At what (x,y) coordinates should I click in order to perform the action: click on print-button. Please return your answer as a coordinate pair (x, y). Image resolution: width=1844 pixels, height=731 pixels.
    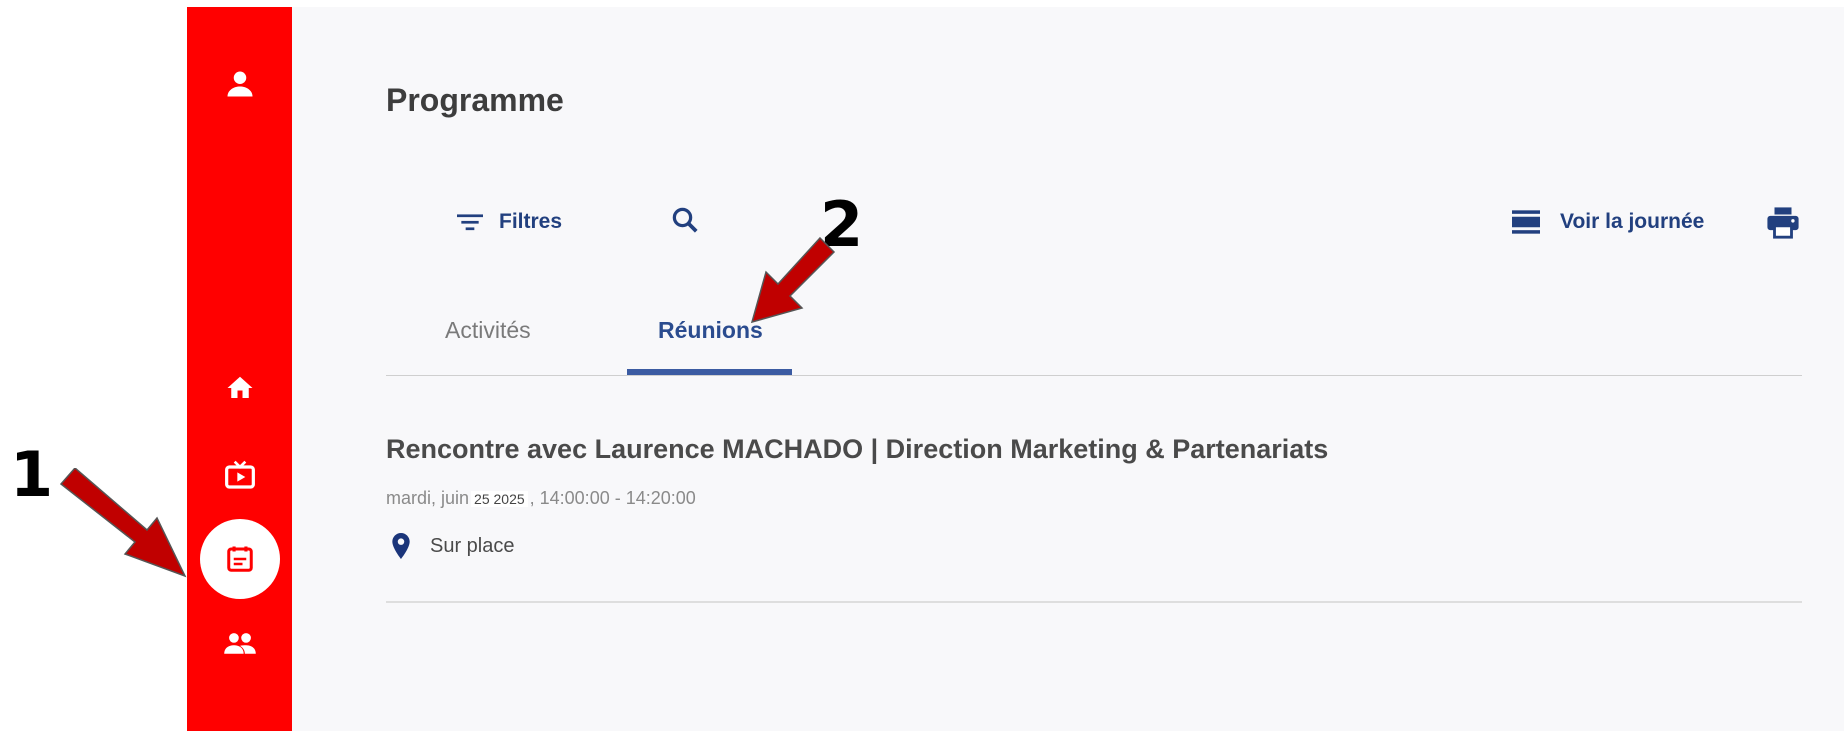
    Looking at the image, I should click on (1783, 223).